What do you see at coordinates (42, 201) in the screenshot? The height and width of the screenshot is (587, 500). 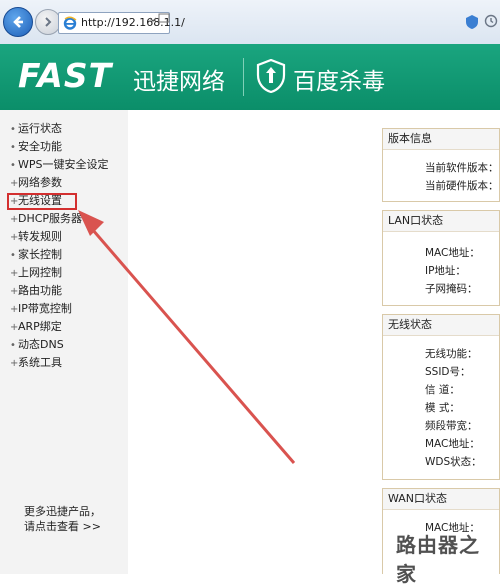 I see `wireless-highlight-box` at bounding box center [42, 201].